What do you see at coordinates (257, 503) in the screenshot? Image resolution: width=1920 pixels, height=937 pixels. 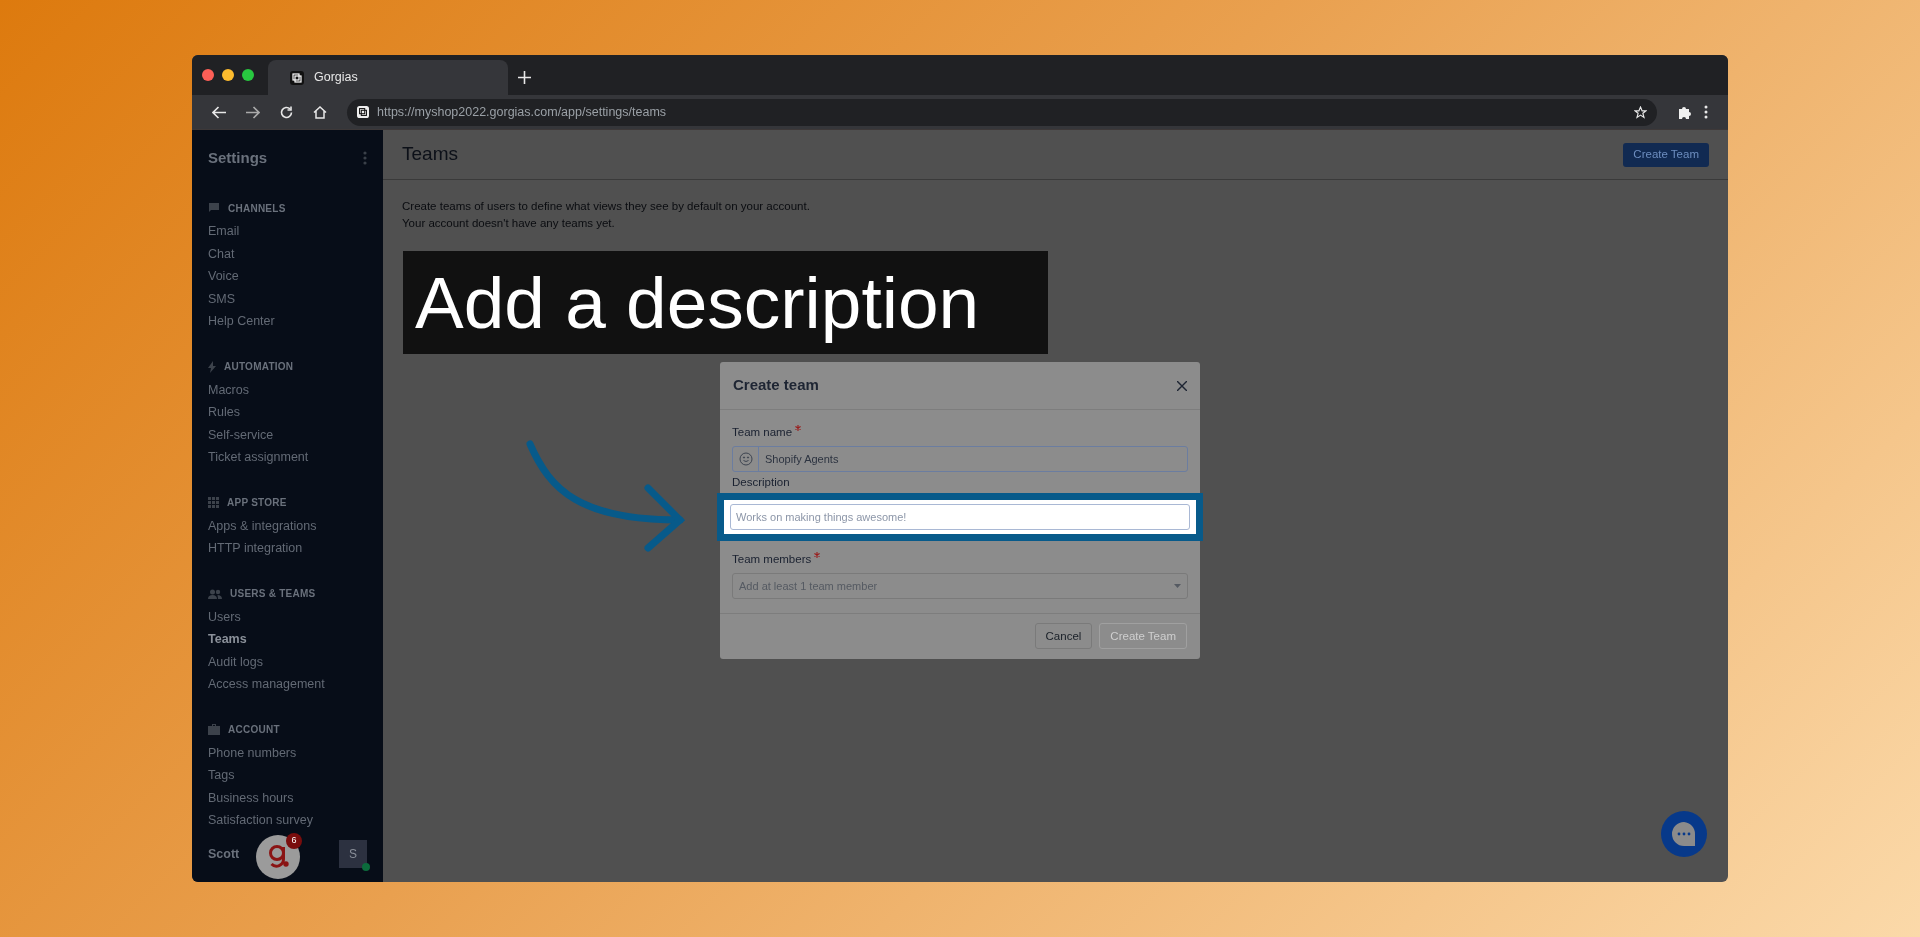 I see `section-heading: APP STORE` at bounding box center [257, 503].